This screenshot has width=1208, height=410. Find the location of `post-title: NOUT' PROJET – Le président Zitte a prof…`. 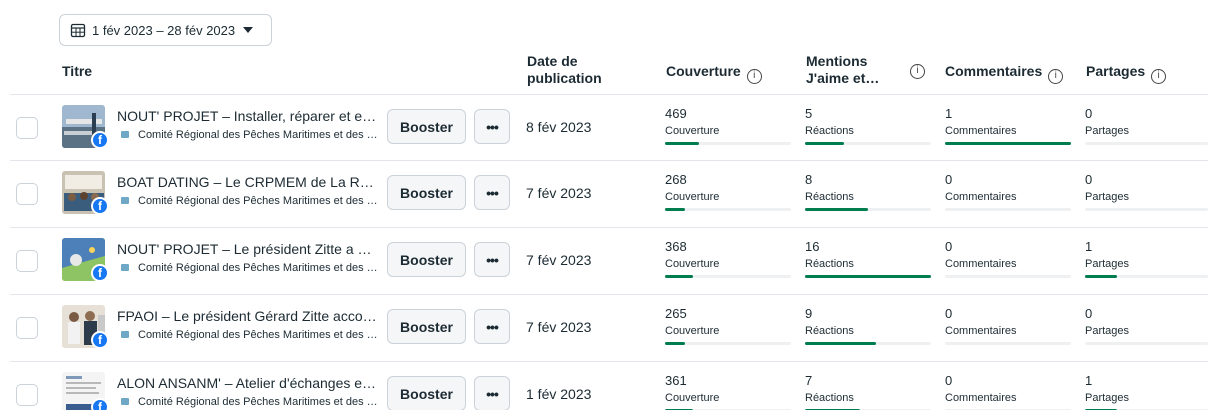

post-title: NOUT' PROJET – Le président Zitte a prof… is located at coordinates (248, 249).